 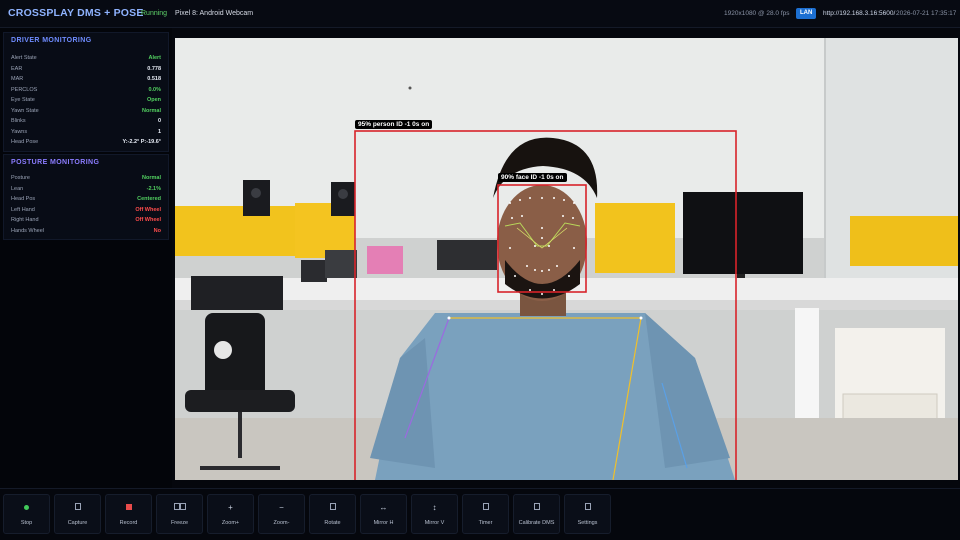 What do you see at coordinates (86, 71) in the screenshot?
I see `driver-row-ear: EAR 0.778` at bounding box center [86, 71].